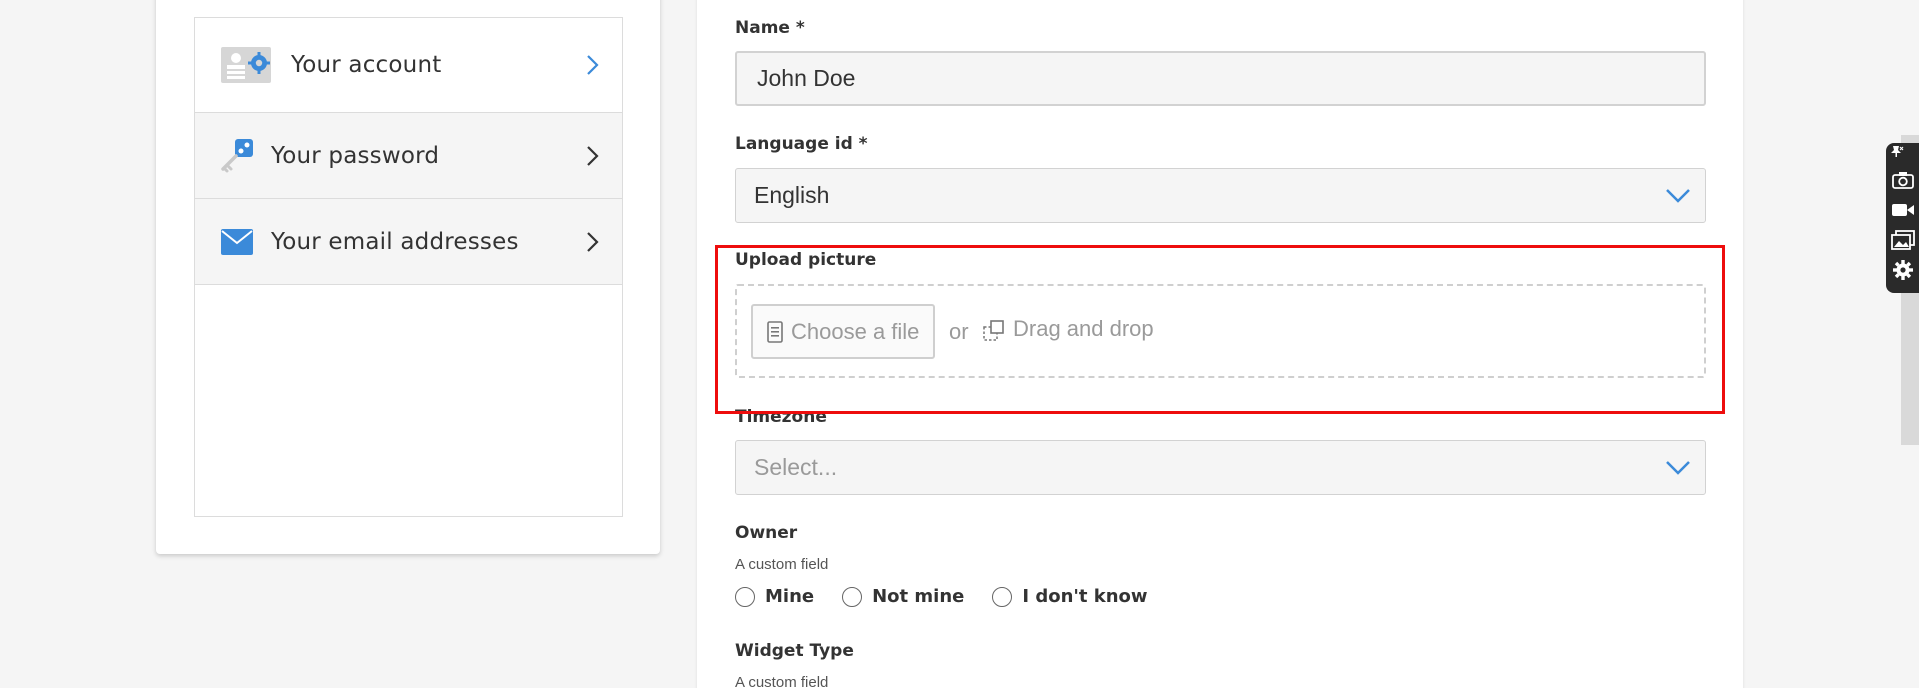 The image size is (1919, 688). I want to click on drag-and-drop-area: Drag and drop, so click(1068, 329).